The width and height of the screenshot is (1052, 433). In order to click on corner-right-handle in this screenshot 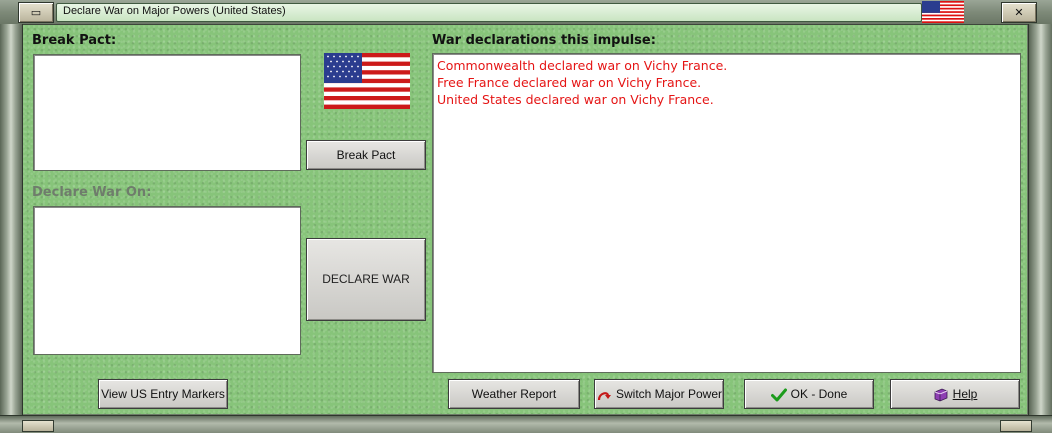, I will do `click(1016, 426)`.